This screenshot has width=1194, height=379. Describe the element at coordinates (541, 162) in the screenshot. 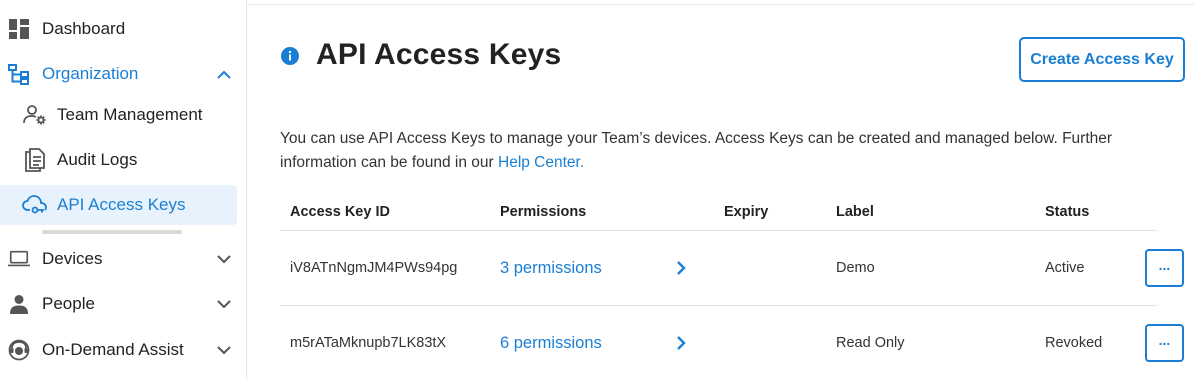

I see `help-center-link: Help Center.` at that location.